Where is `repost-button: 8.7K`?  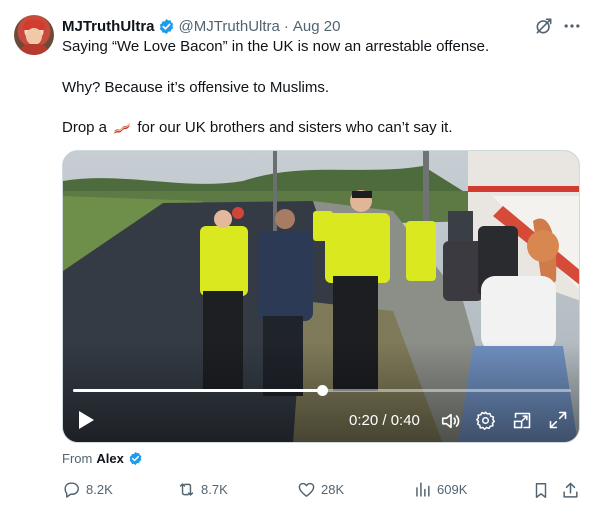
repost-button: 8.7K is located at coordinates (202, 489).